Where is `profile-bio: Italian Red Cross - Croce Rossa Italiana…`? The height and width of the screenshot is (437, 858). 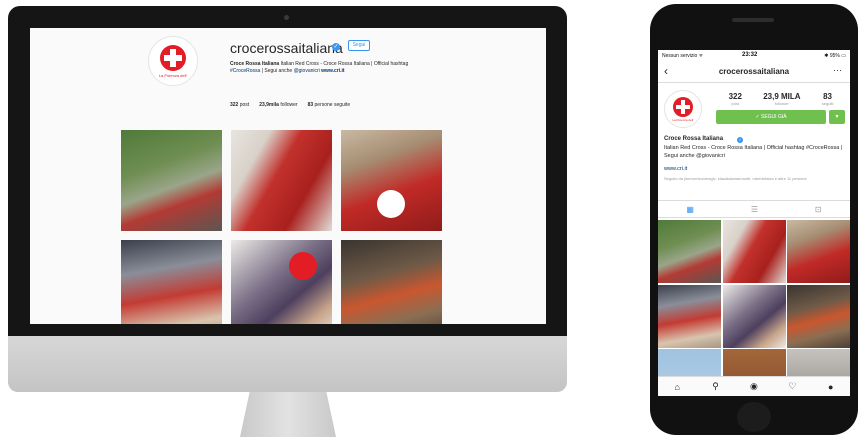 profile-bio: Italian Red Cross - Croce Rossa Italiana… is located at coordinates (753, 152).